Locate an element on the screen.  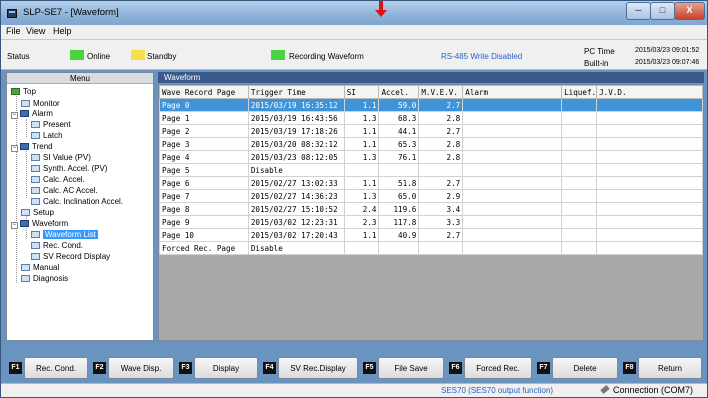
function-key-button: File Save is located at coordinates (411, 368).